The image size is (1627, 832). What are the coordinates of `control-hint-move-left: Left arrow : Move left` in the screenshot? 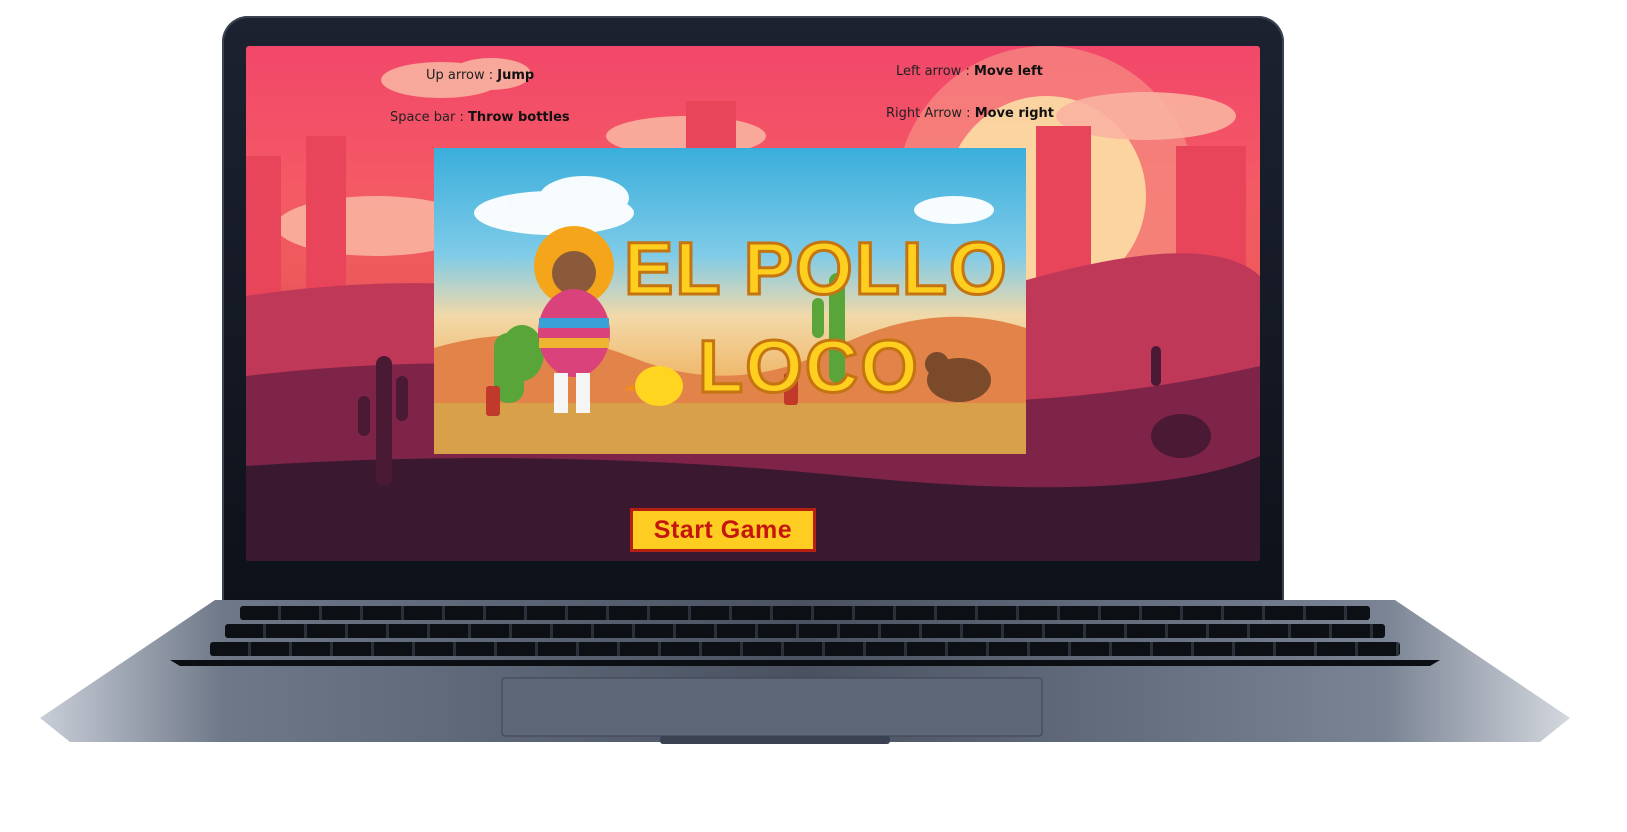 It's located at (969, 71).